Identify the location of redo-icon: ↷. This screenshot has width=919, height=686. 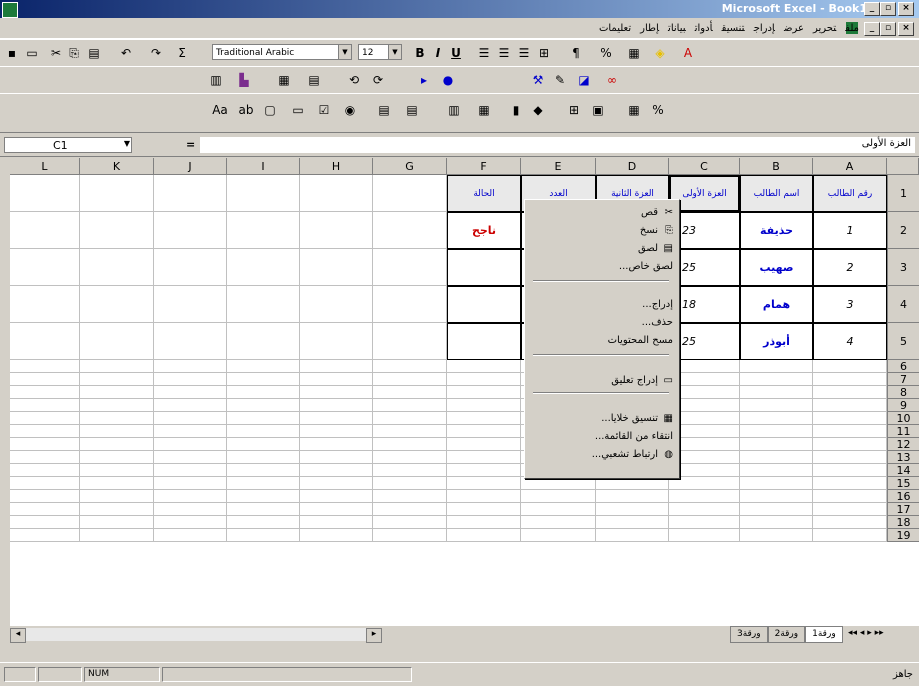
(156, 53).